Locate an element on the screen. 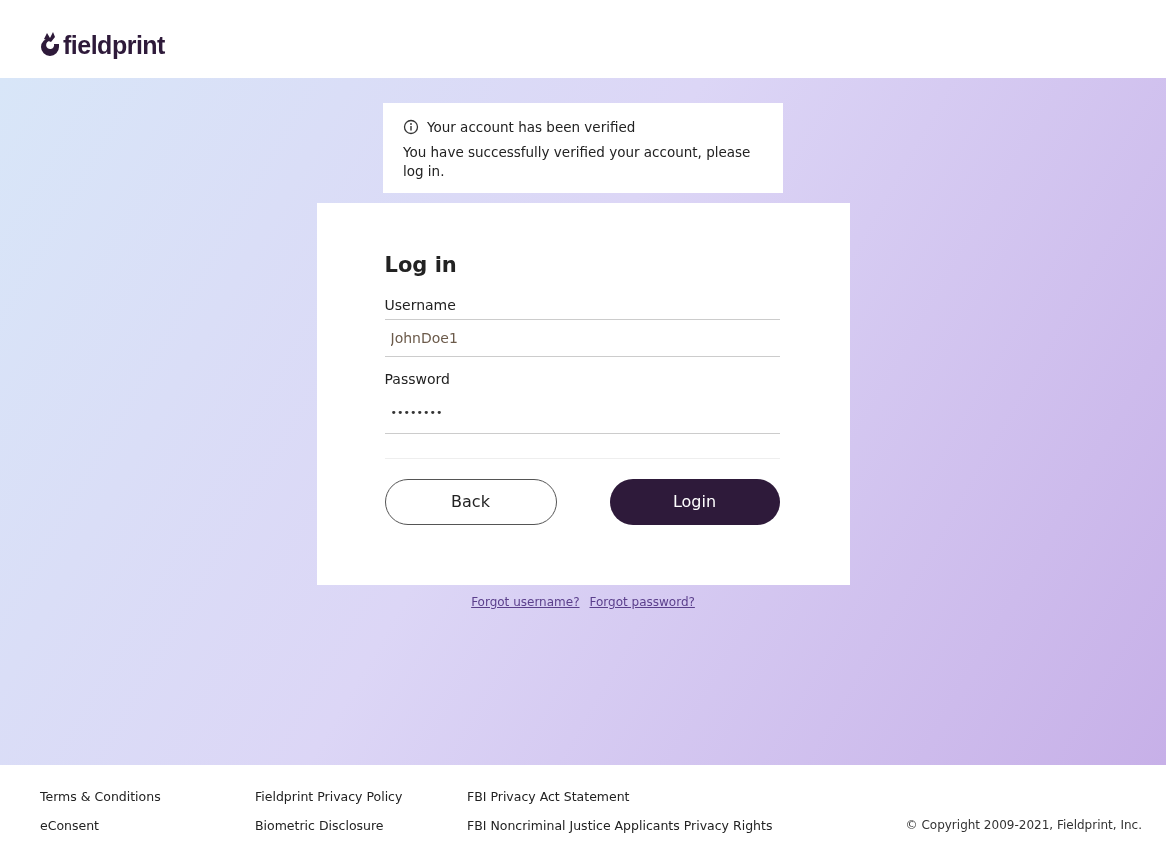  footer-link: Biometric Disclosure is located at coordinates (361, 825).